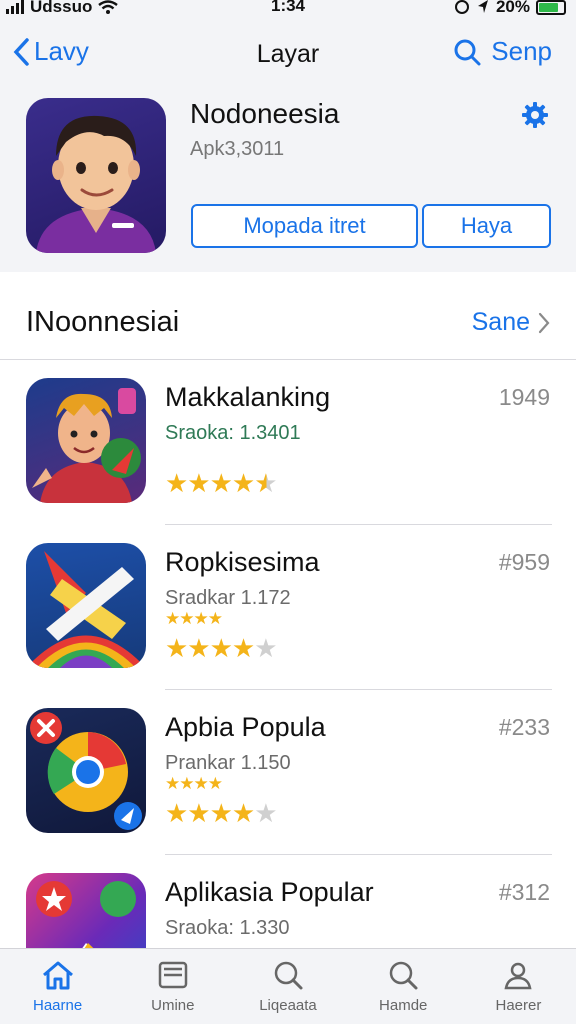 Image resolution: width=576 pixels, height=1024 pixels. Describe the element at coordinates (248, 397) in the screenshot. I see `app-name: Makkalanking` at that location.